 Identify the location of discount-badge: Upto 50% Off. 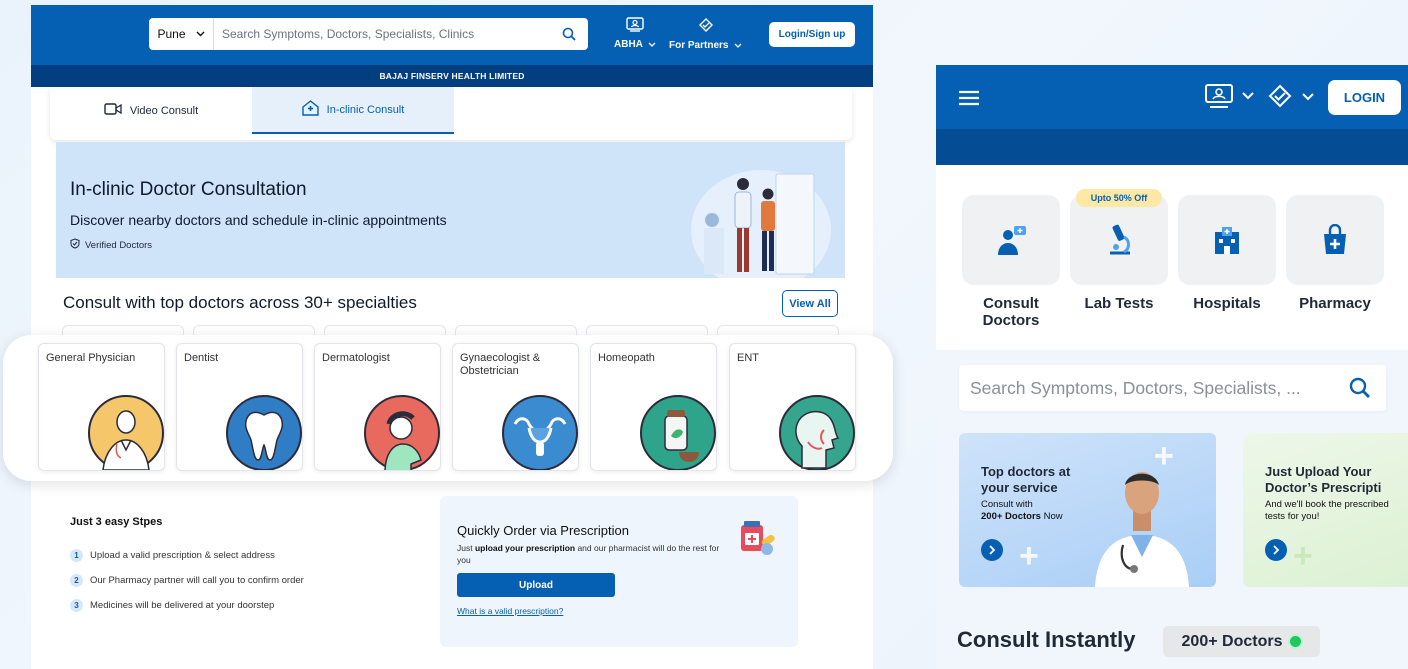
(1119, 198).